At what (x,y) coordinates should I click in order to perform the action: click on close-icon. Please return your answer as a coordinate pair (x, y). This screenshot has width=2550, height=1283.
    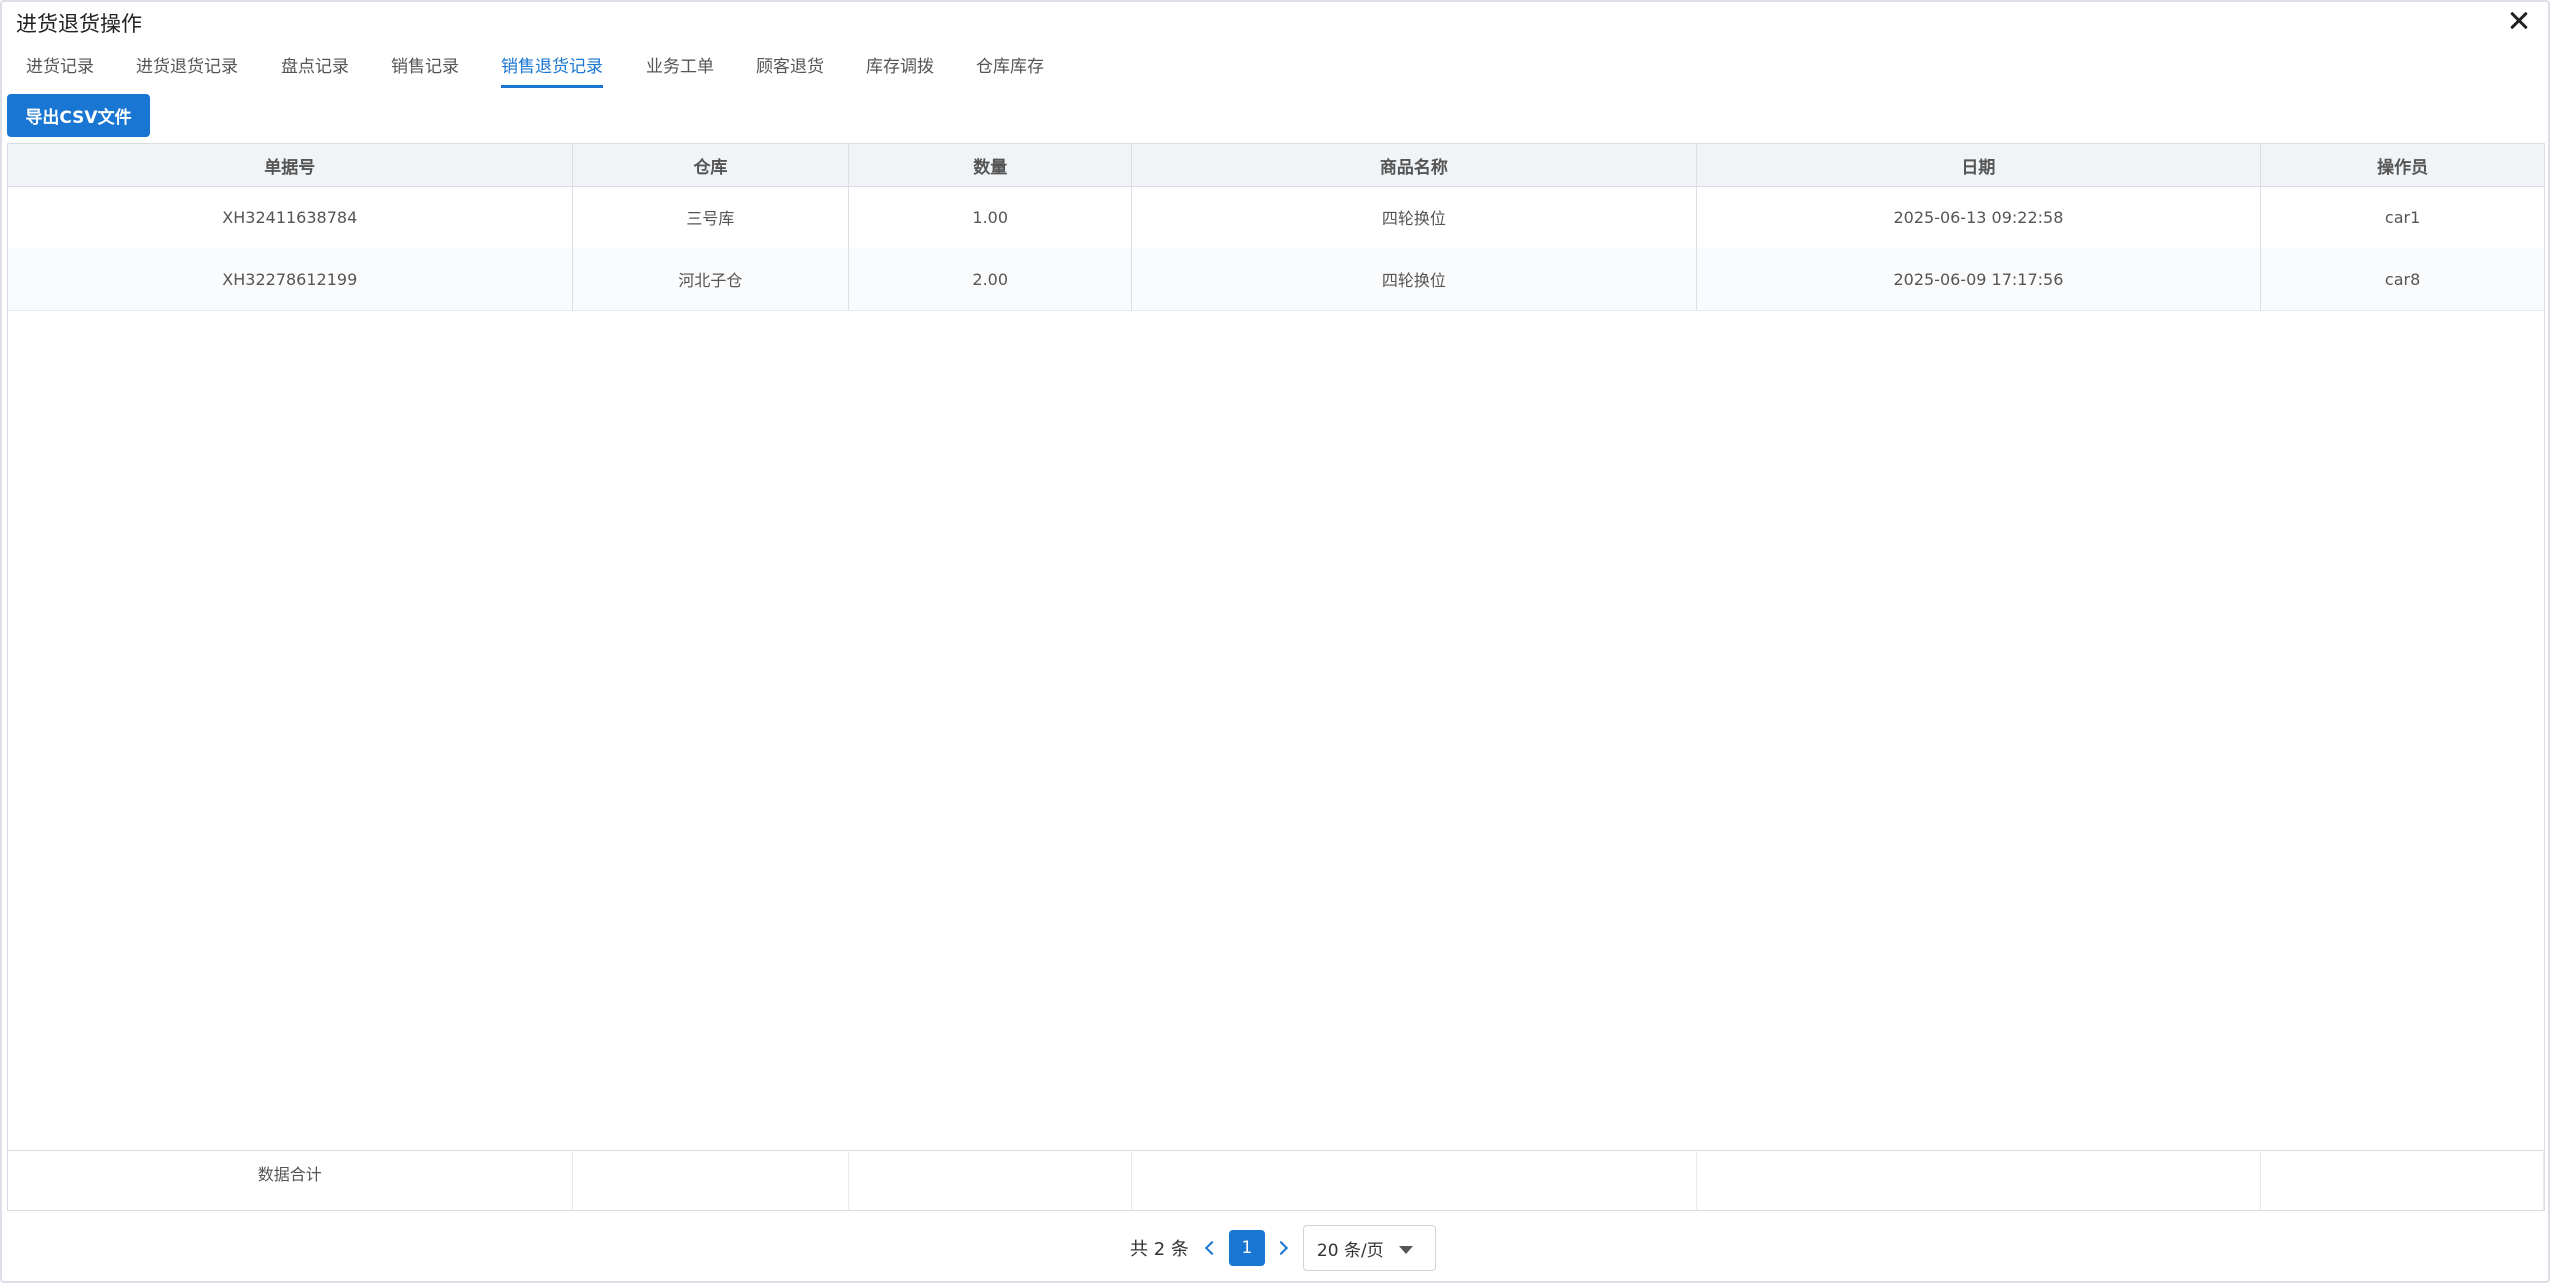
    Looking at the image, I should click on (2519, 21).